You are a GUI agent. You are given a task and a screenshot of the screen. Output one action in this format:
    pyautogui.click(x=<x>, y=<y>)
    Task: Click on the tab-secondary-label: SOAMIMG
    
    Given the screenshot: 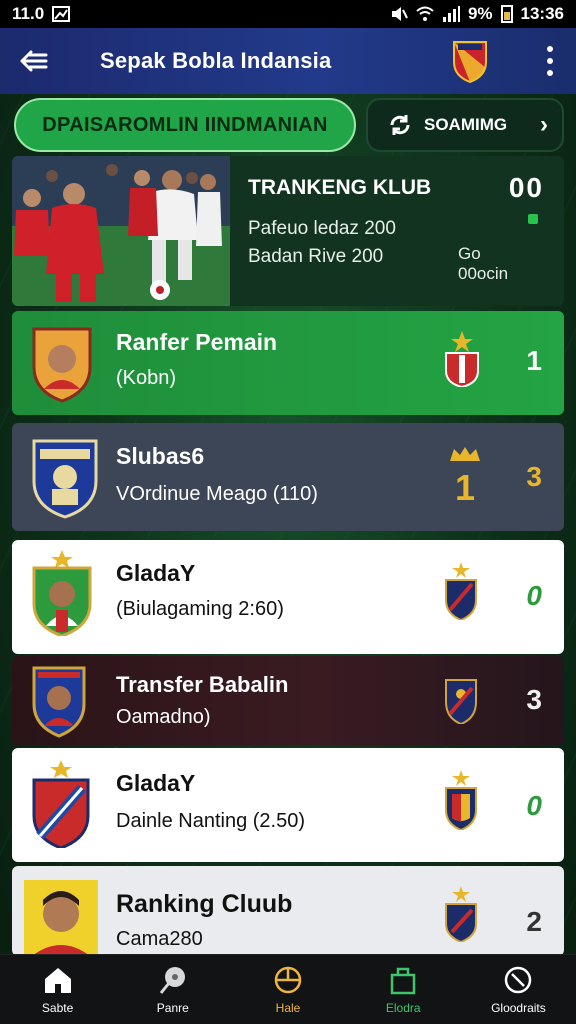 What is the action you would take?
    pyautogui.click(x=466, y=124)
    